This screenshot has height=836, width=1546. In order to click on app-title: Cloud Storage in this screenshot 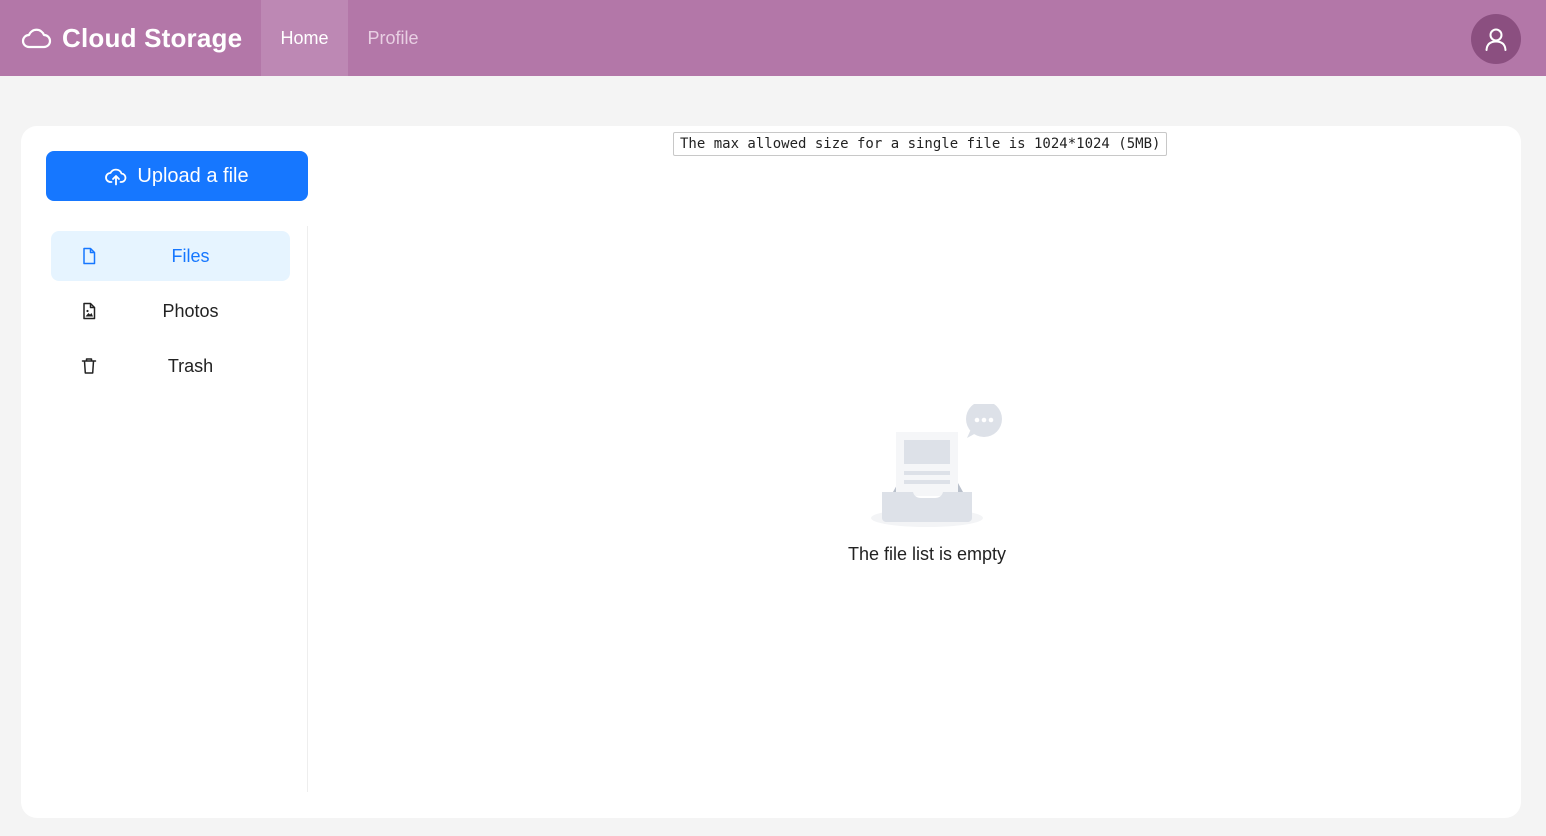, I will do `click(152, 37)`.